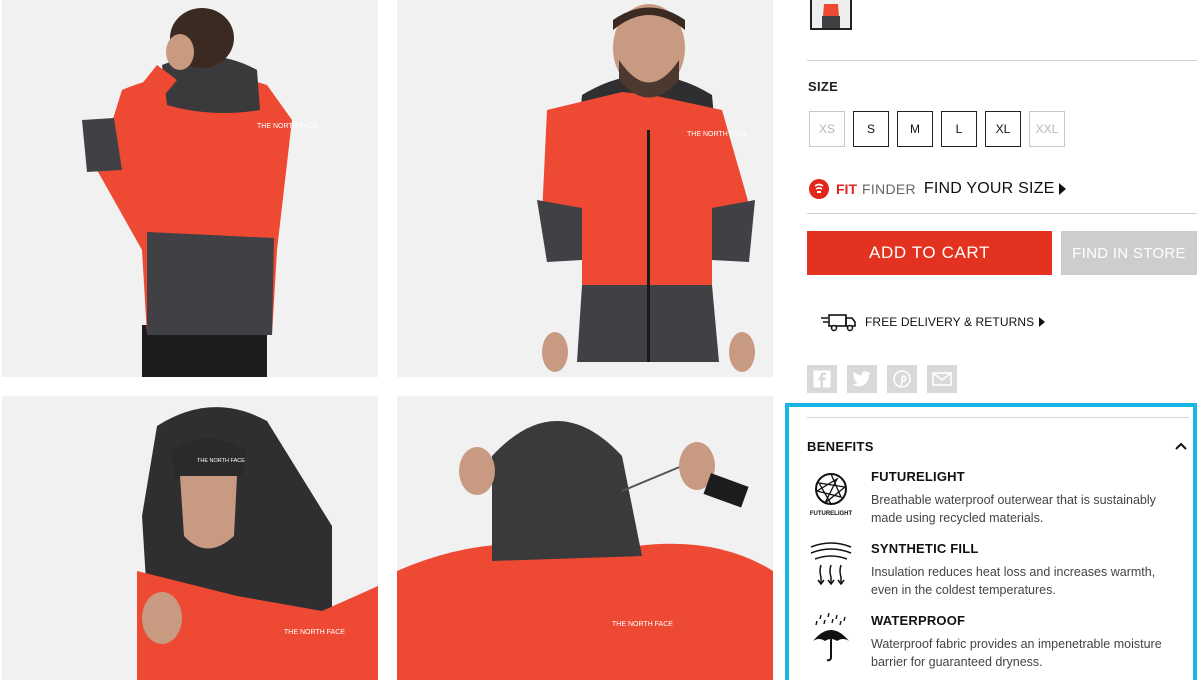 This screenshot has width=1200, height=680. Describe the element at coordinates (1003, 129) in the screenshot. I see `size-option-xl: XL` at that location.